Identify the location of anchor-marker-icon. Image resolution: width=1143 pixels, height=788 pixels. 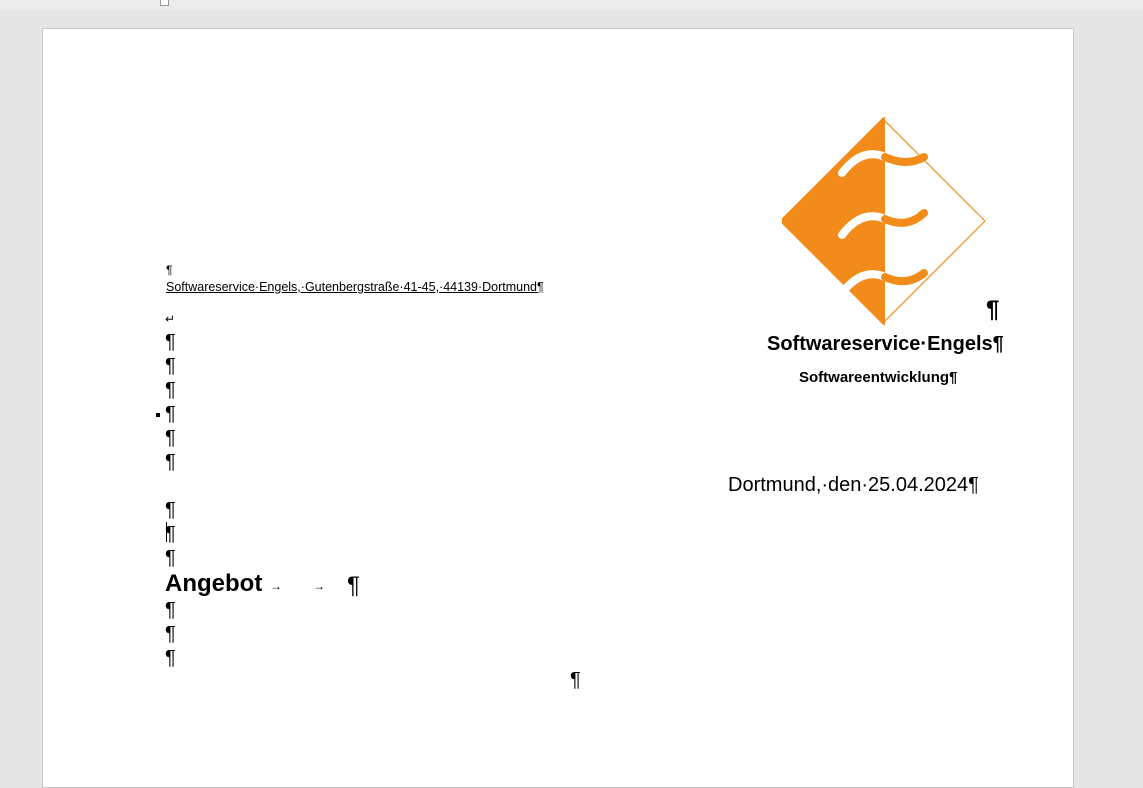
(164, 3).